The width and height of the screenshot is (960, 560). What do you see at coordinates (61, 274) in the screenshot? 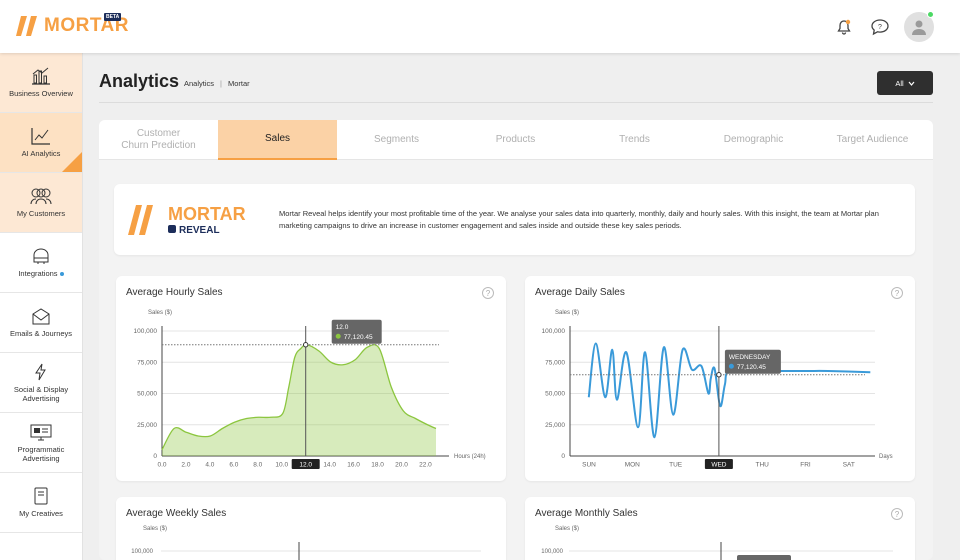
I see `integrations-status-dot` at bounding box center [61, 274].